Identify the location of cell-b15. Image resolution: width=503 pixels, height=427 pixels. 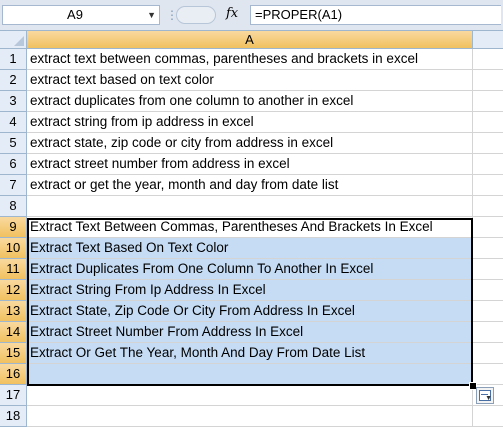
(488, 353).